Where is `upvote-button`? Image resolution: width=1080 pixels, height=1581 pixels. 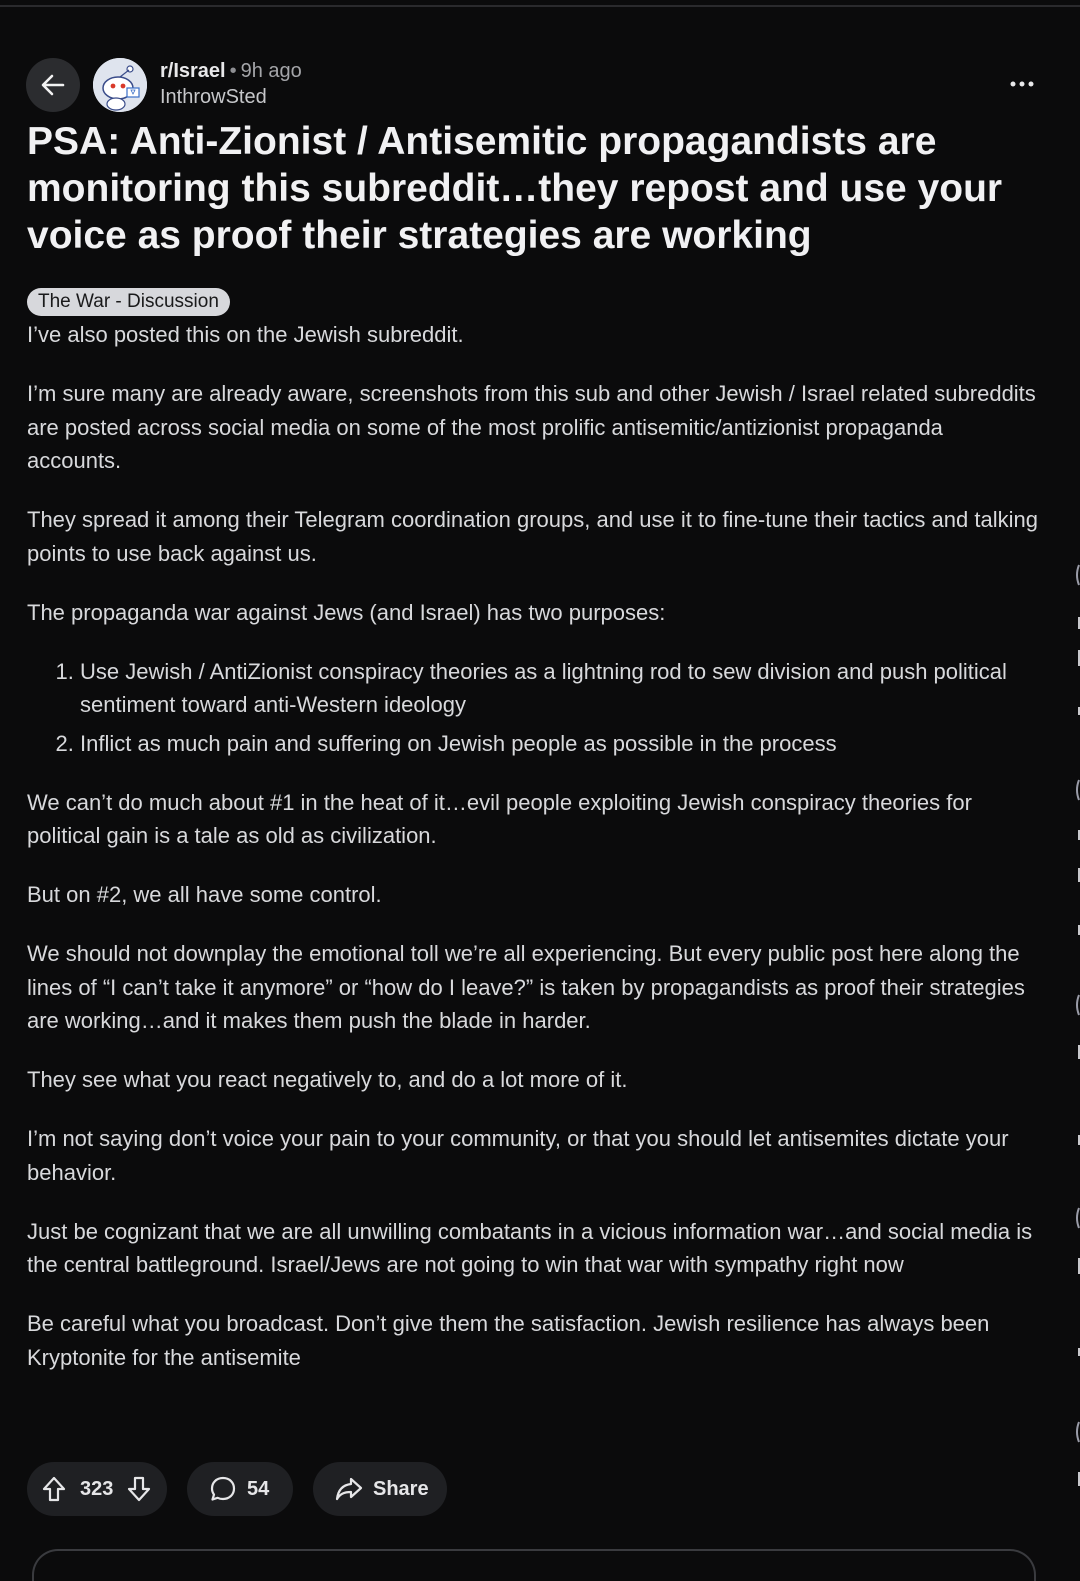
upvote-button is located at coordinates (54, 1489).